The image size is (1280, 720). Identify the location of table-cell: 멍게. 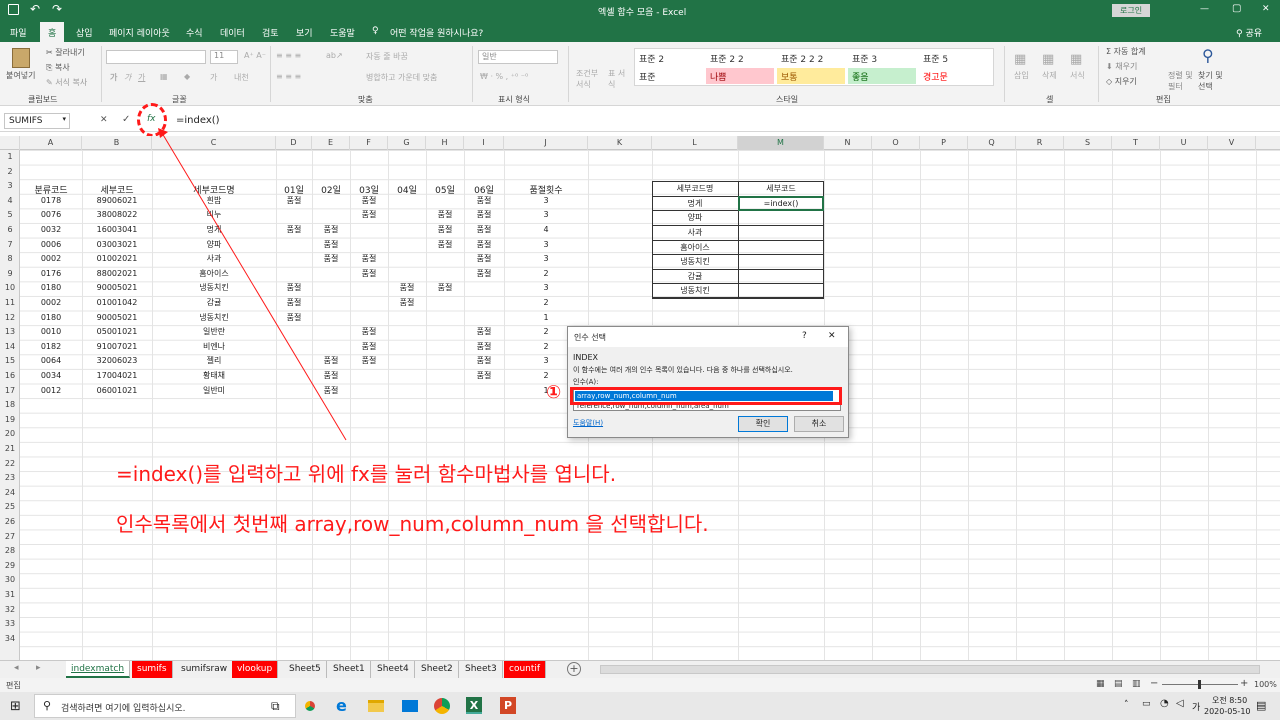
(214, 230).